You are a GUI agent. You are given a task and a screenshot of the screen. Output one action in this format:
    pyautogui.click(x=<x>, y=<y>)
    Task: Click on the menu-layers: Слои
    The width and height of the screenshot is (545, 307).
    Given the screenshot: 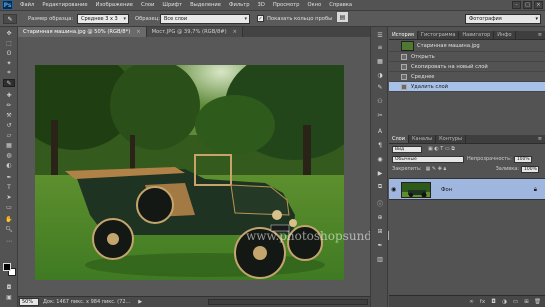 What is the action you would take?
    pyautogui.click(x=147, y=5)
    